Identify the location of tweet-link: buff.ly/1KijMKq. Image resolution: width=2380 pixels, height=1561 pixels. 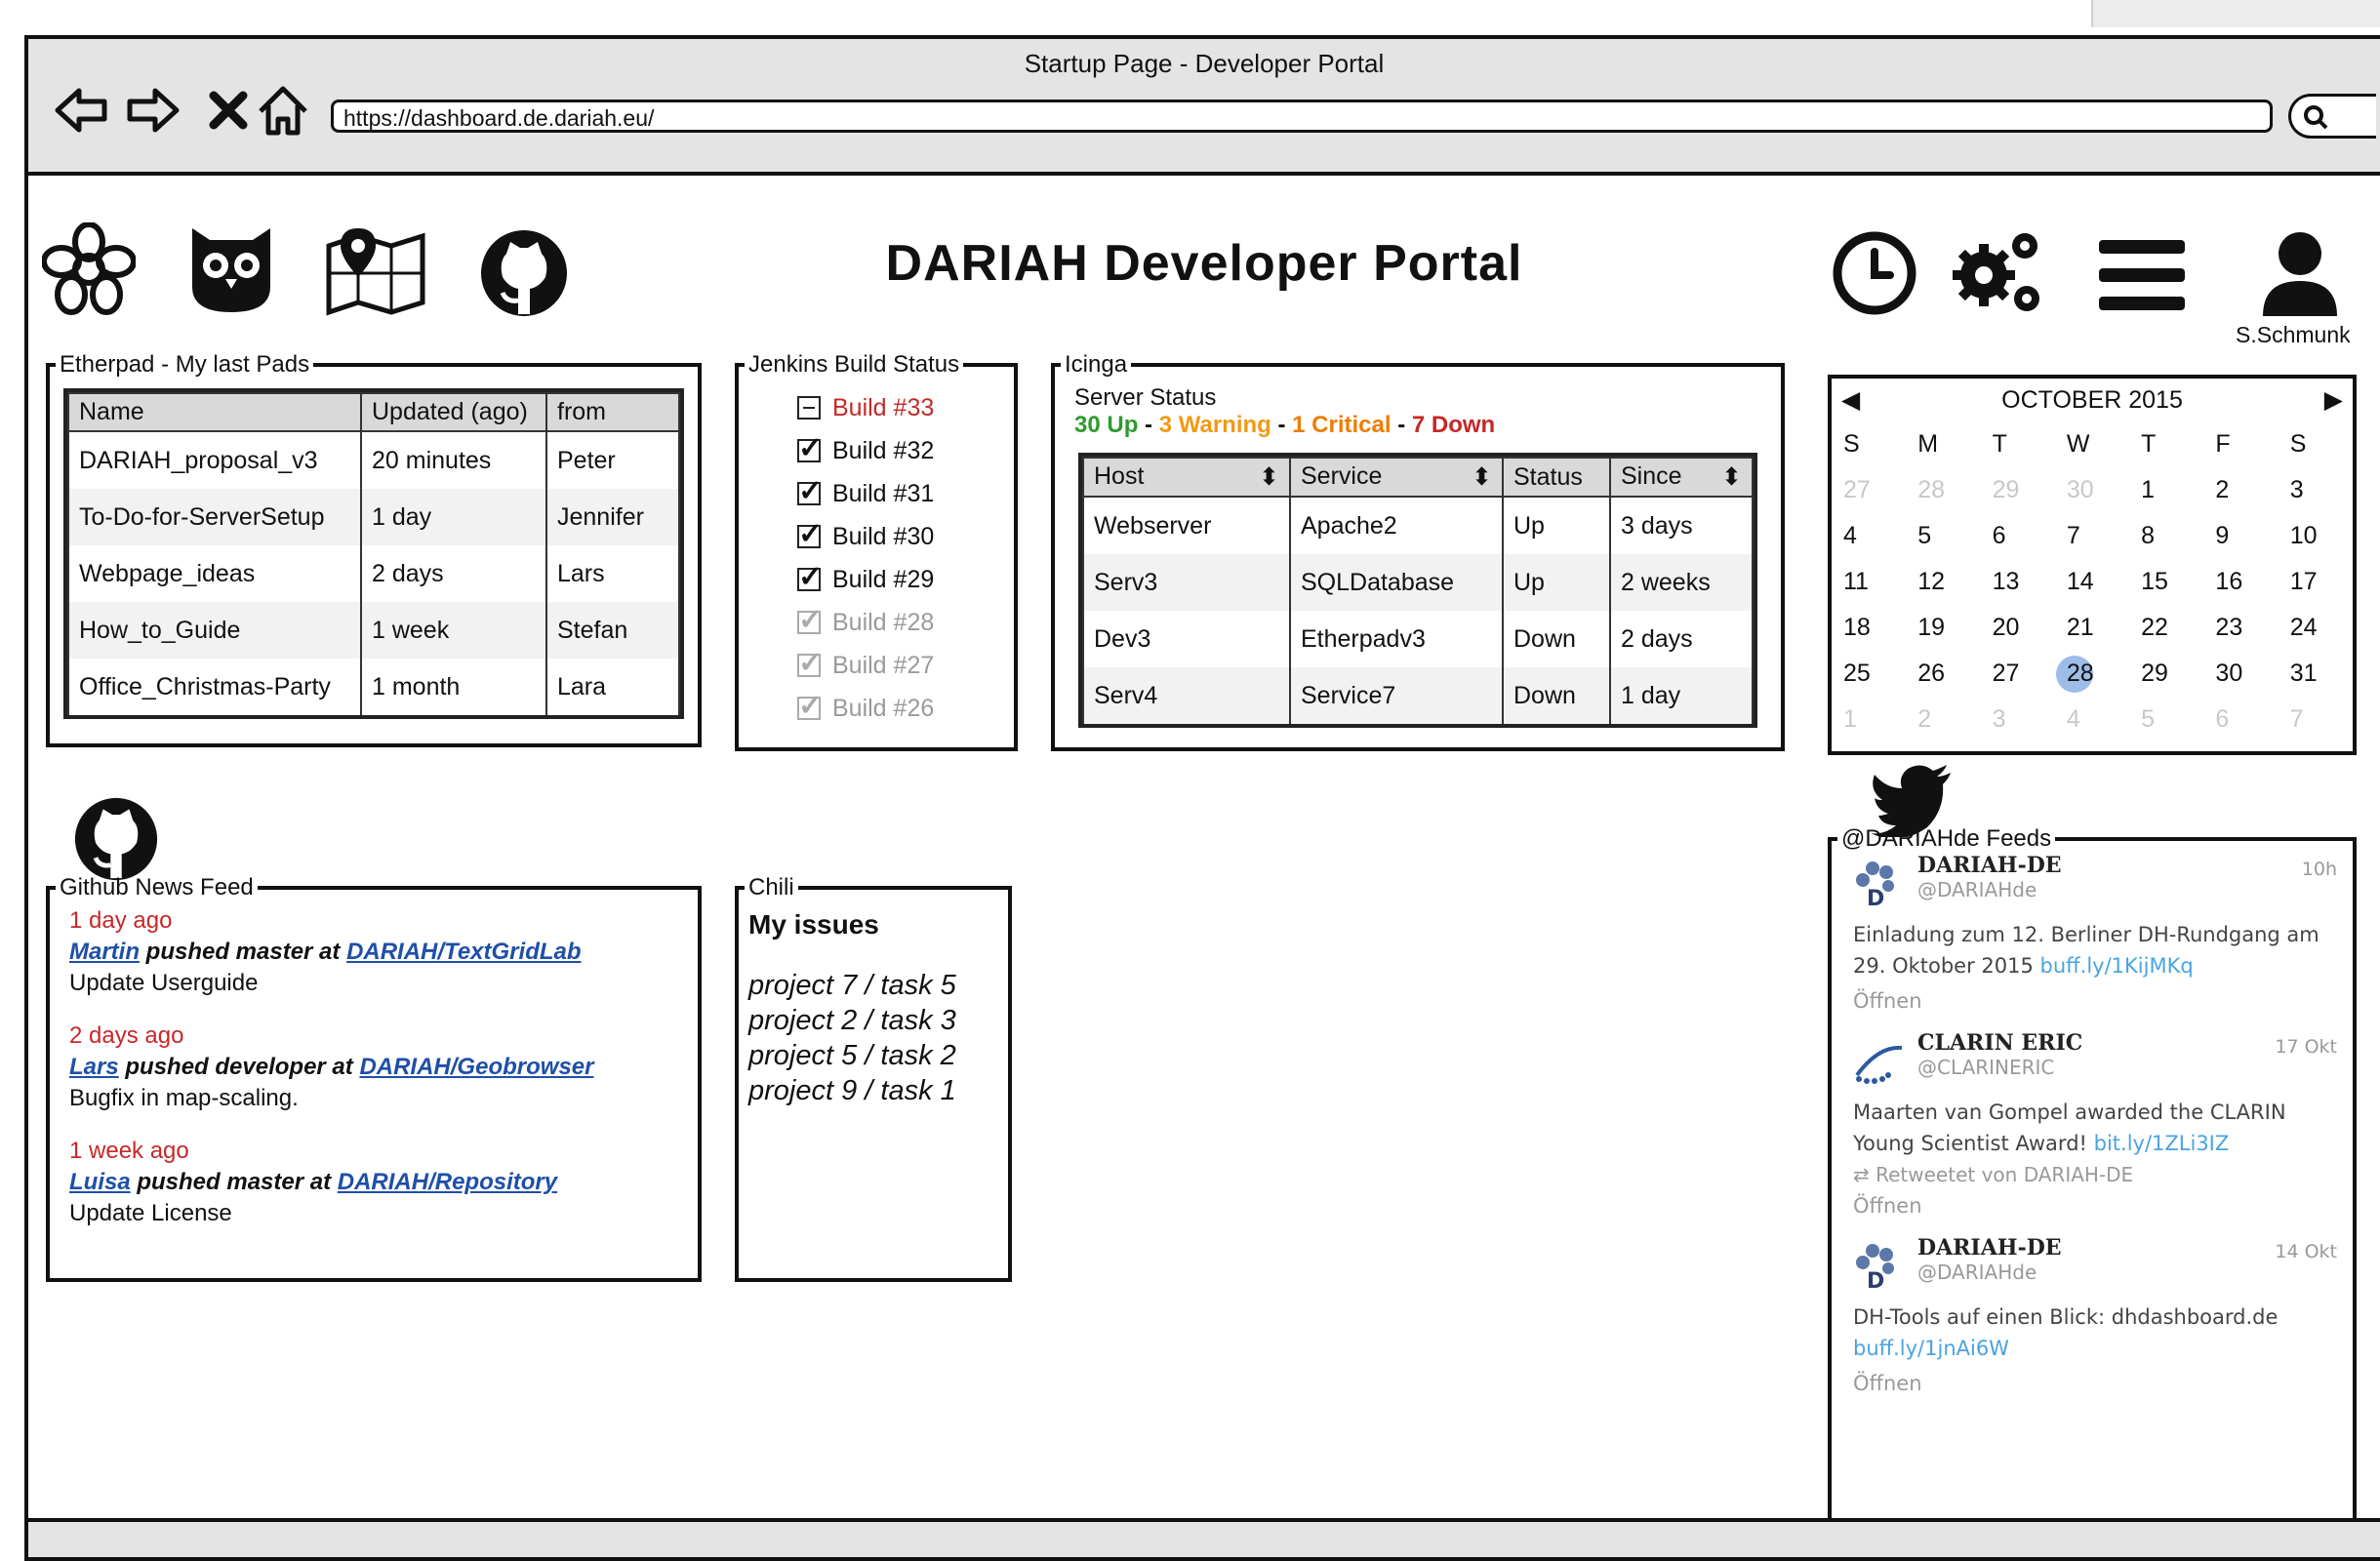
(2117, 966).